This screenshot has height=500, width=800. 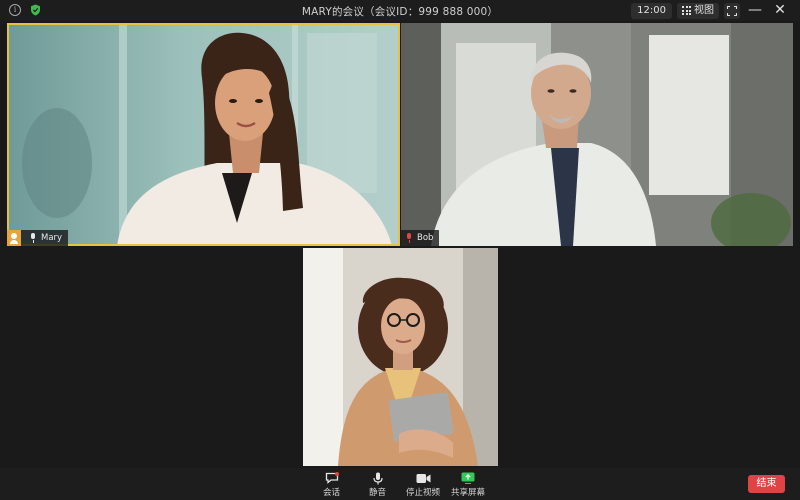 I want to click on stop-video-label: 停止视频, so click(x=423, y=493).